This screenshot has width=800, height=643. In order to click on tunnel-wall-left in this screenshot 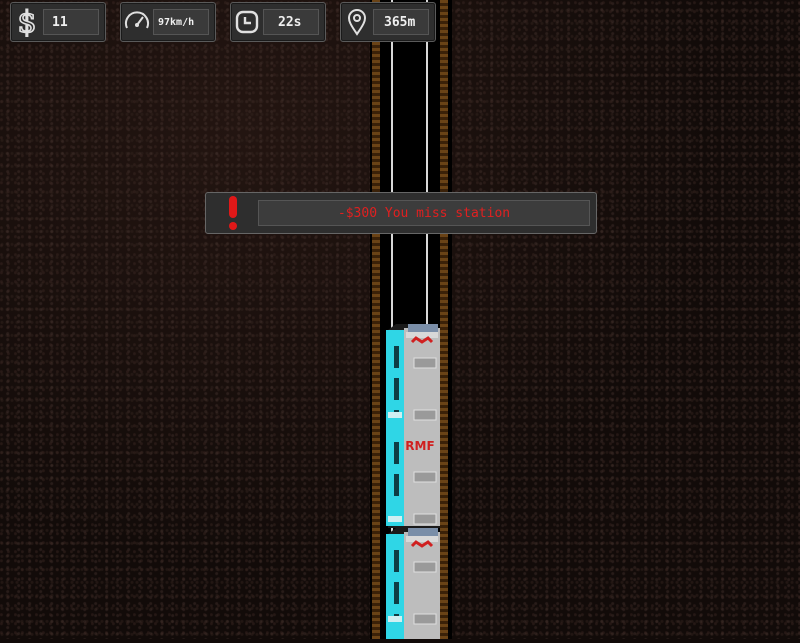, I will do `click(376, 319)`.